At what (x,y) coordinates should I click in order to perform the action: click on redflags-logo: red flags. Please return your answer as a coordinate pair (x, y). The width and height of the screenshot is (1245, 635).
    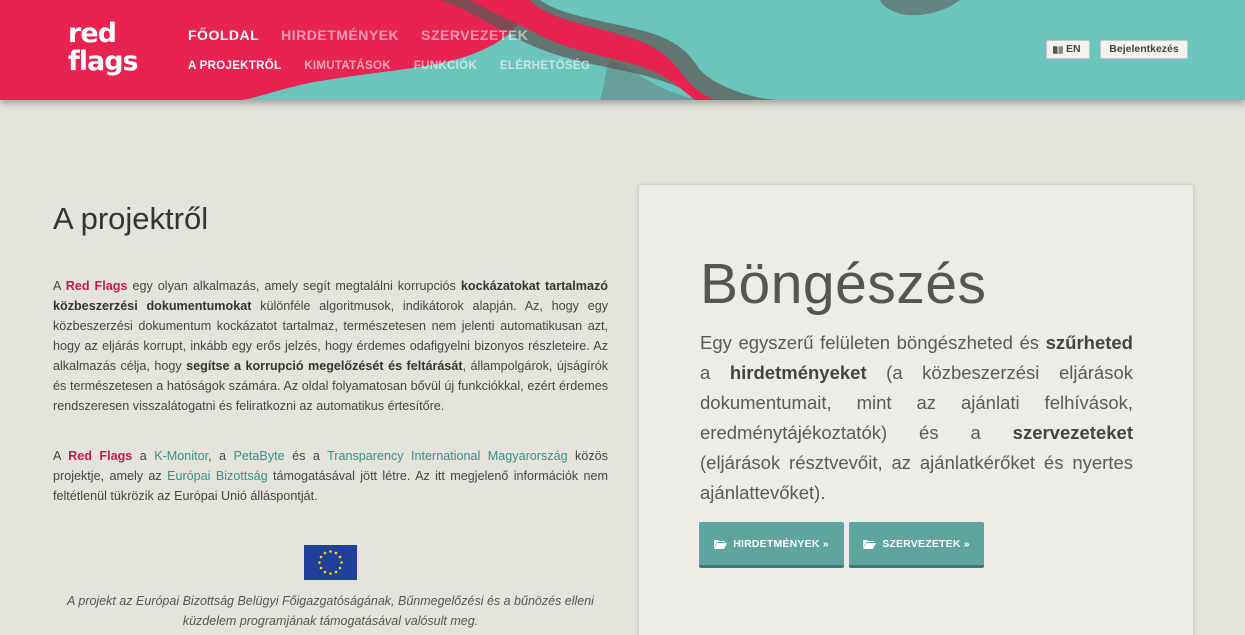
    Looking at the image, I should click on (104, 50).